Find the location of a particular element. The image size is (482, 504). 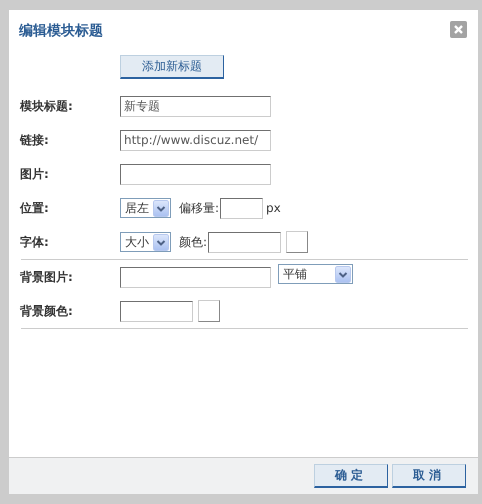

cancel-button: 取消 is located at coordinates (429, 476).